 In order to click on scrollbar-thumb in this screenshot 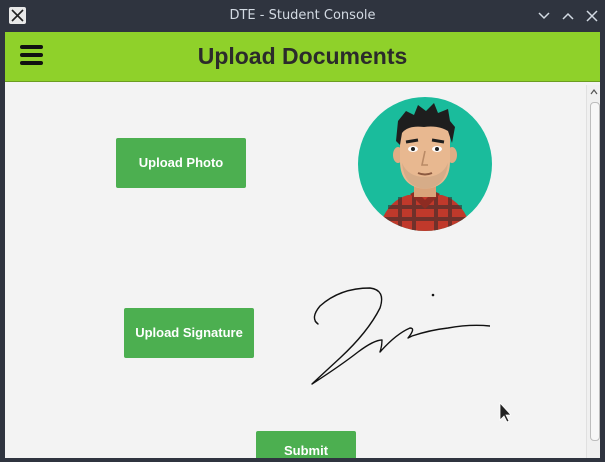, I will do `click(595, 271)`.